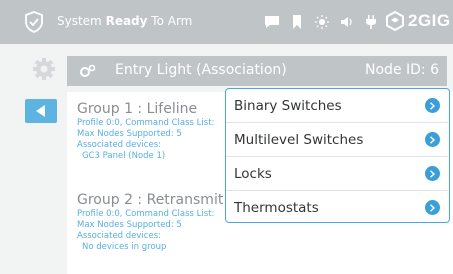 Image resolution: width=453 pixels, height=274 pixels. What do you see at coordinates (124, 156) in the screenshot?
I see `group-devices: GC3 Panel (Node 1)` at bounding box center [124, 156].